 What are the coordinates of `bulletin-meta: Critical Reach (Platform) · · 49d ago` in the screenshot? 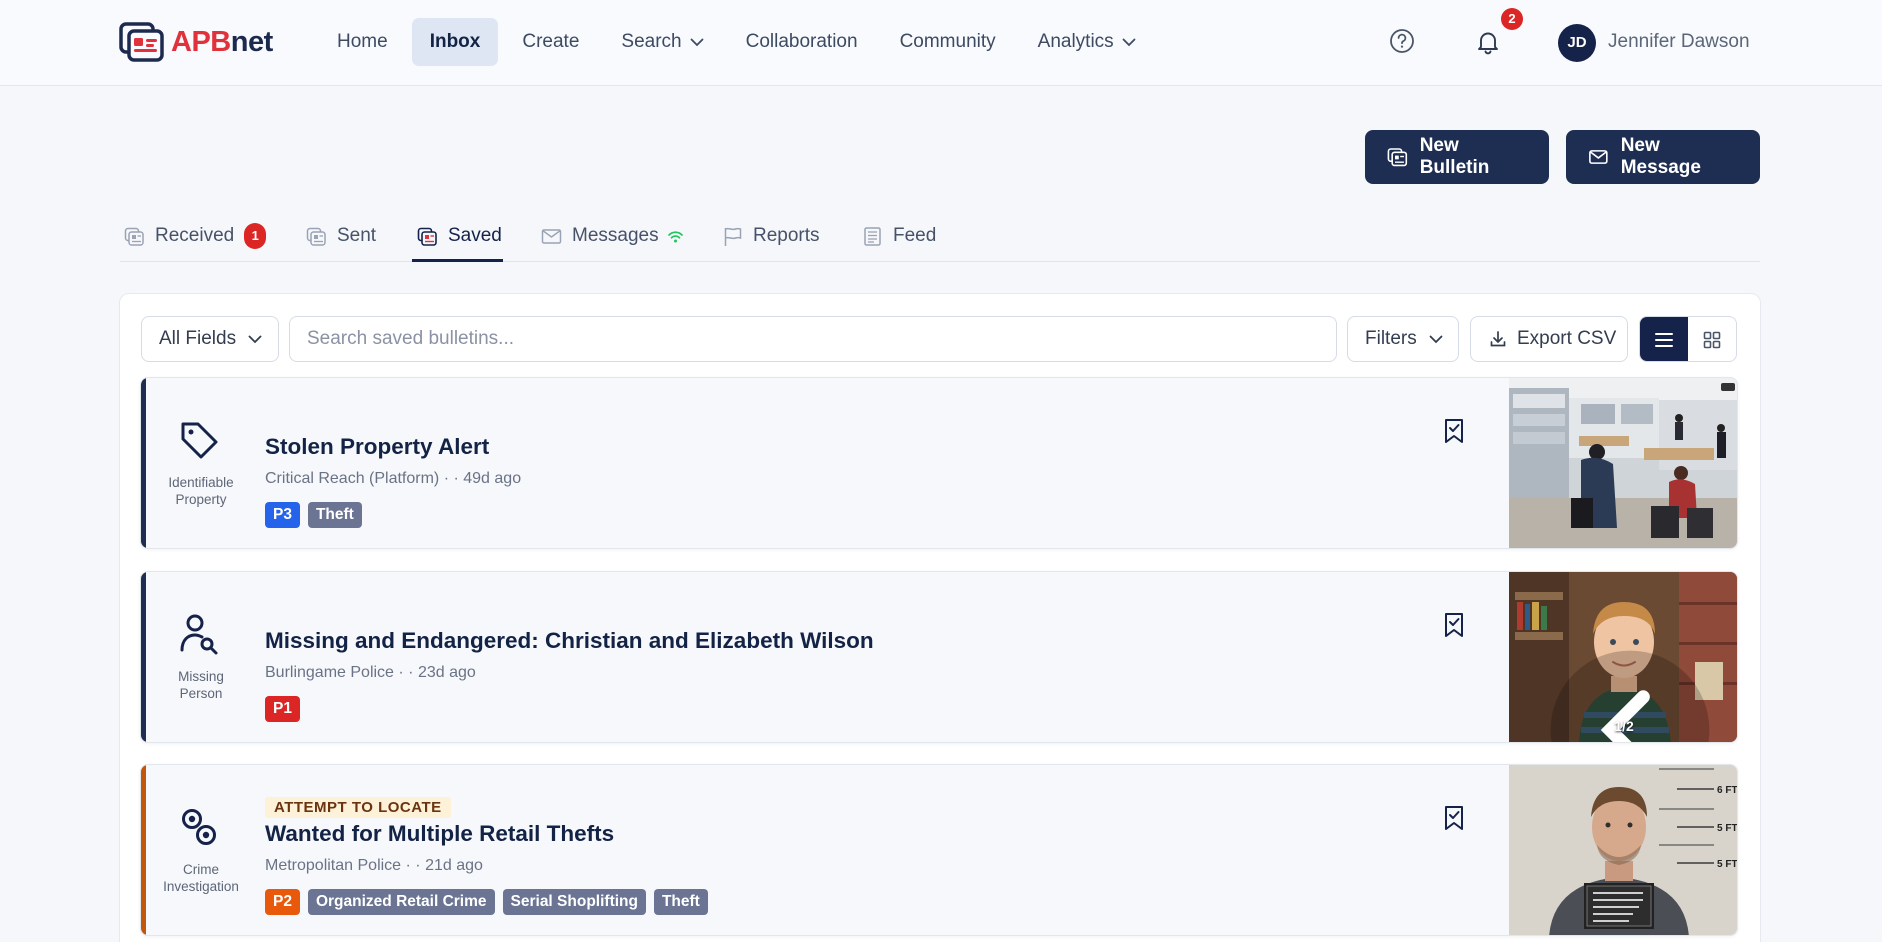 It's located at (393, 478).